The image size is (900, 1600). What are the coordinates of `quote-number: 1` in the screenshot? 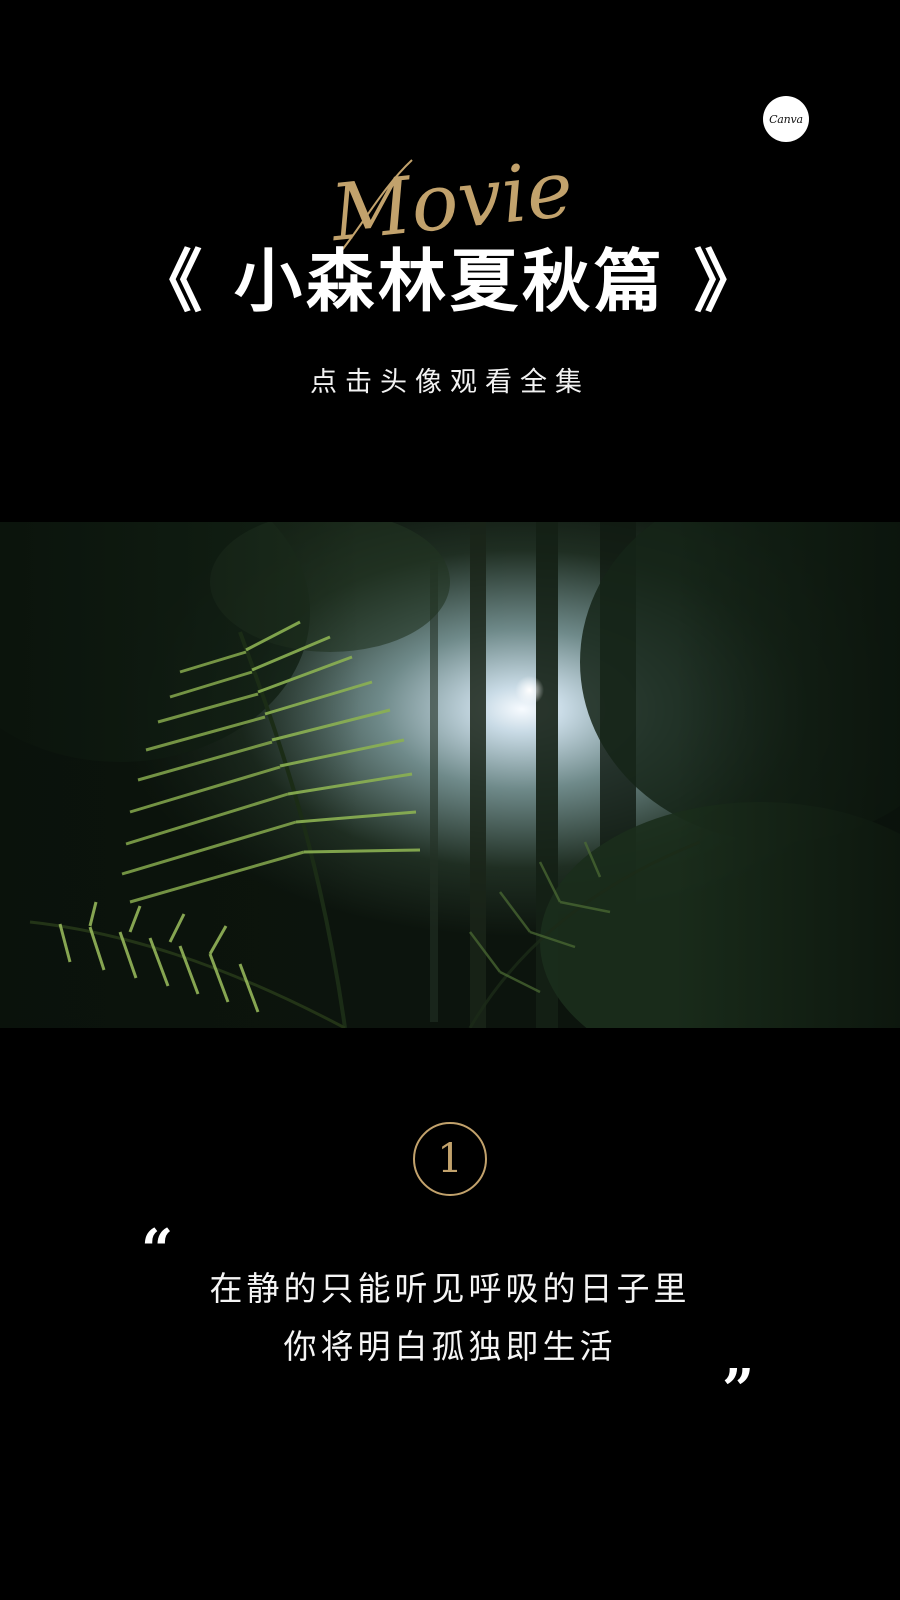 It's located at (450, 1159).